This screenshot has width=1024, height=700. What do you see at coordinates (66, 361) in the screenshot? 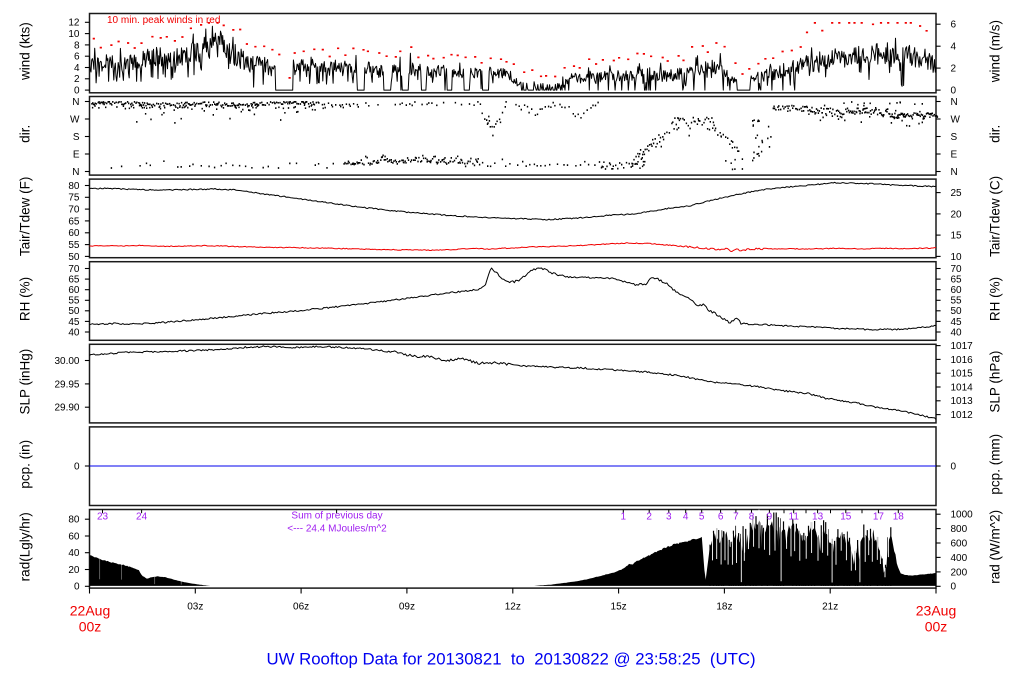
I see `svg-text: 30.00` at bounding box center [66, 361].